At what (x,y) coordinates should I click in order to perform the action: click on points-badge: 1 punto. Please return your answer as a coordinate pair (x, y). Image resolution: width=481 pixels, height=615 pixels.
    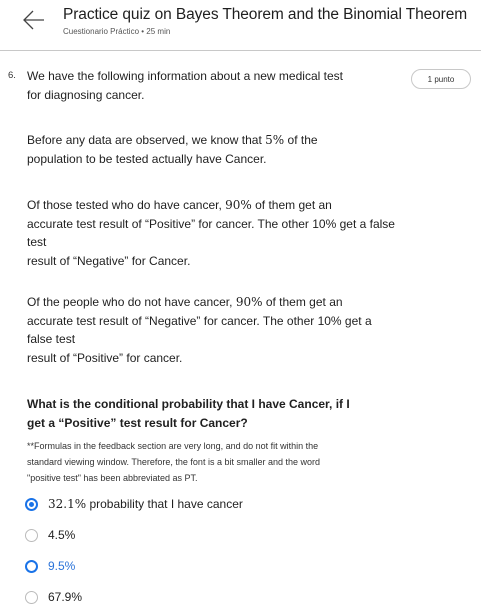
    Looking at the image, I should click on (441, 79).